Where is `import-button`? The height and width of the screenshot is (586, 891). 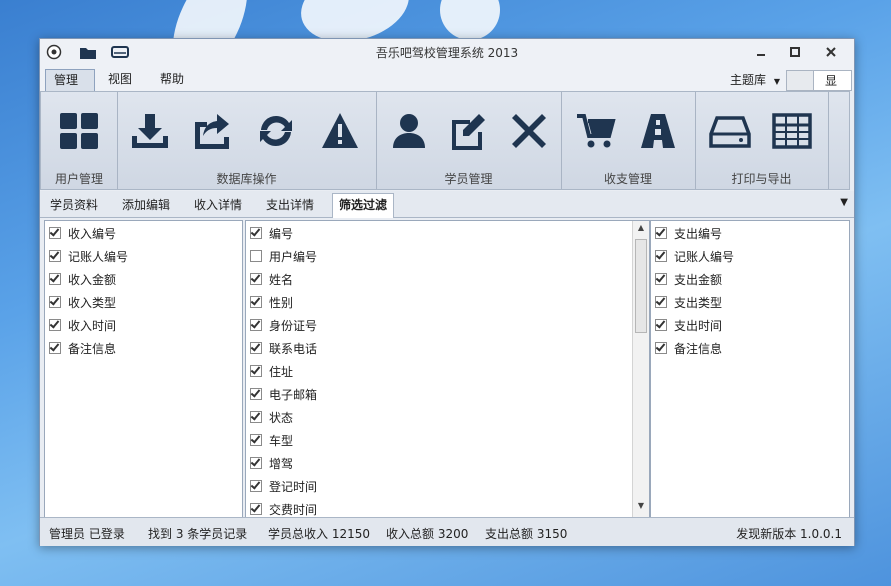
import-button is located at coordinates (150, 131).